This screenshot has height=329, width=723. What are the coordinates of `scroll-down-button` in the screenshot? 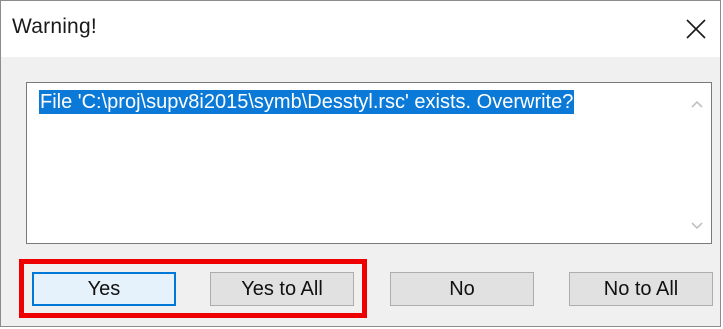 It's located at (697, 226).